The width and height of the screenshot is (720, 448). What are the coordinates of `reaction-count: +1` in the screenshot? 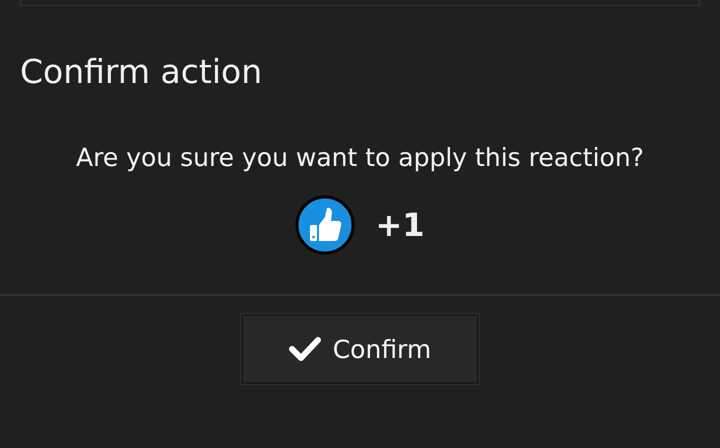 It's located at (400, 225).